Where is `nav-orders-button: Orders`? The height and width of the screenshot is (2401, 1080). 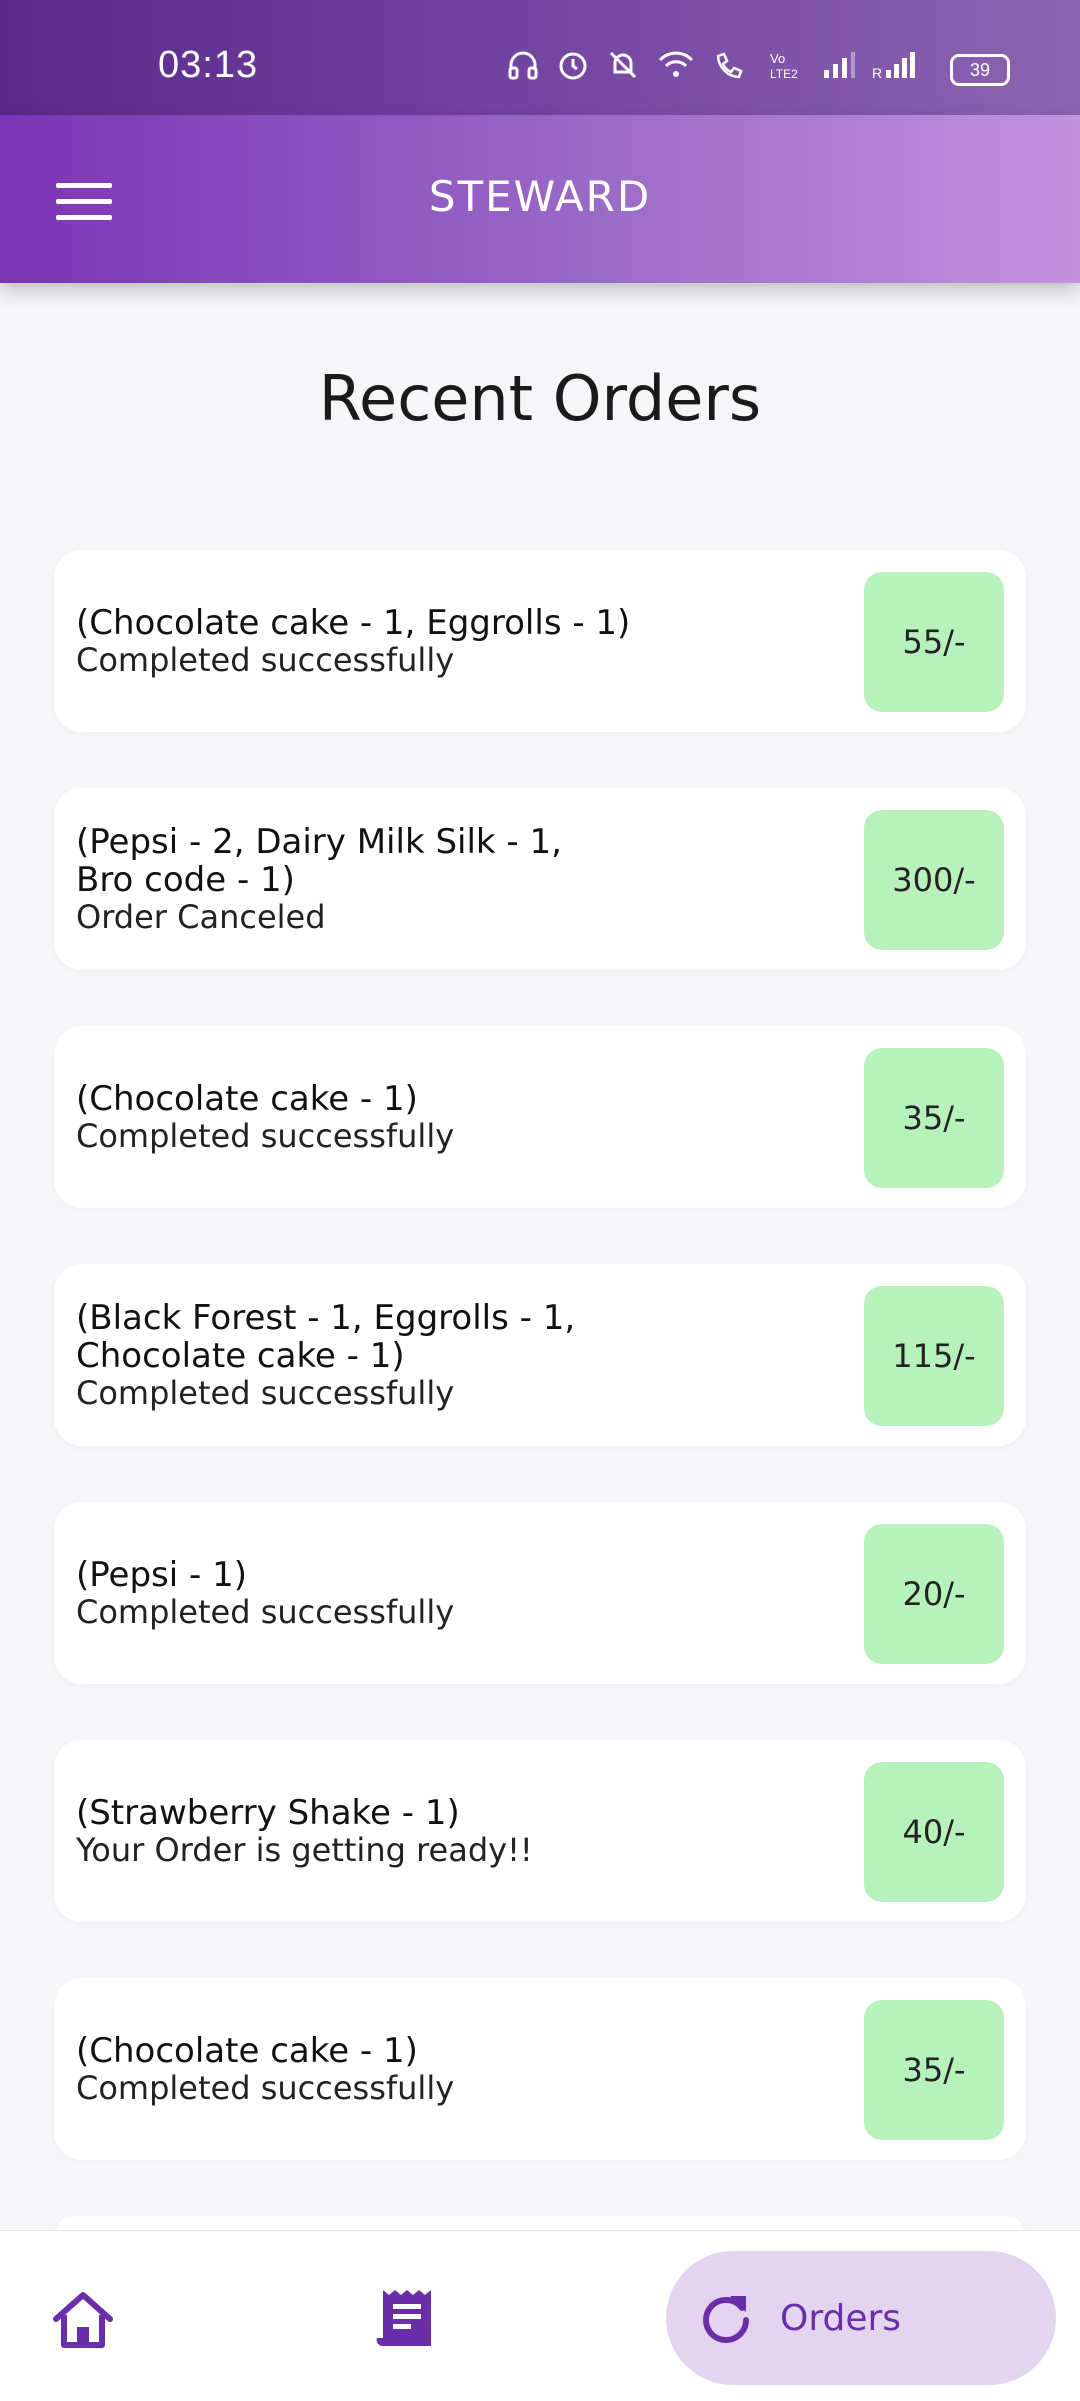
nav-orders-button: Orders is located at coordinates (861, 2318).